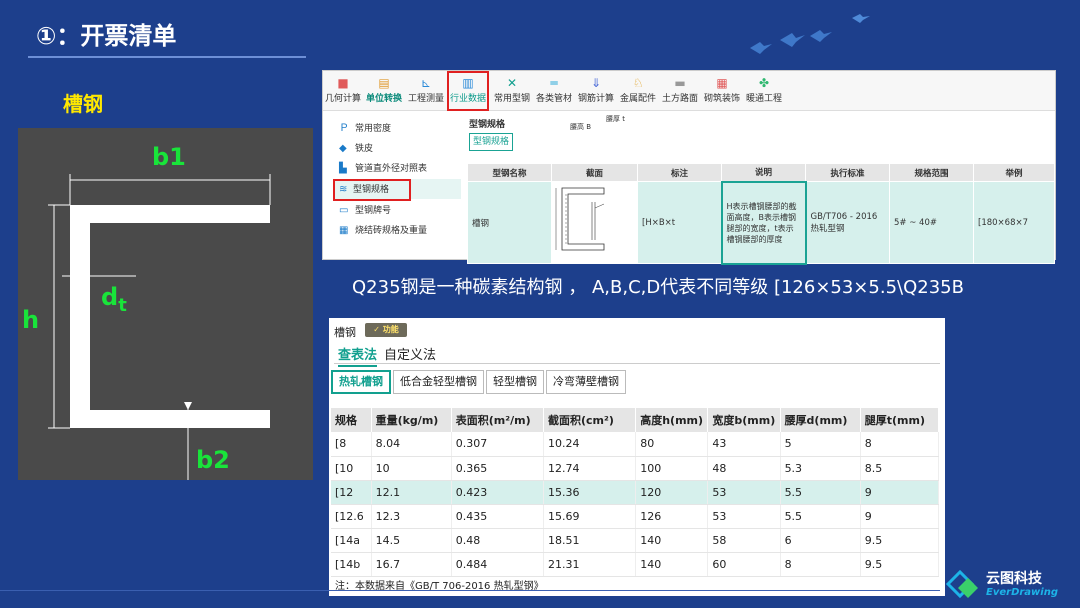  What do you see at coordinates (395, 211) in the screenshot?
I see `sidebar-item-steel-grade: ▭ 型钢牌号` at bounding box center [395, 211].